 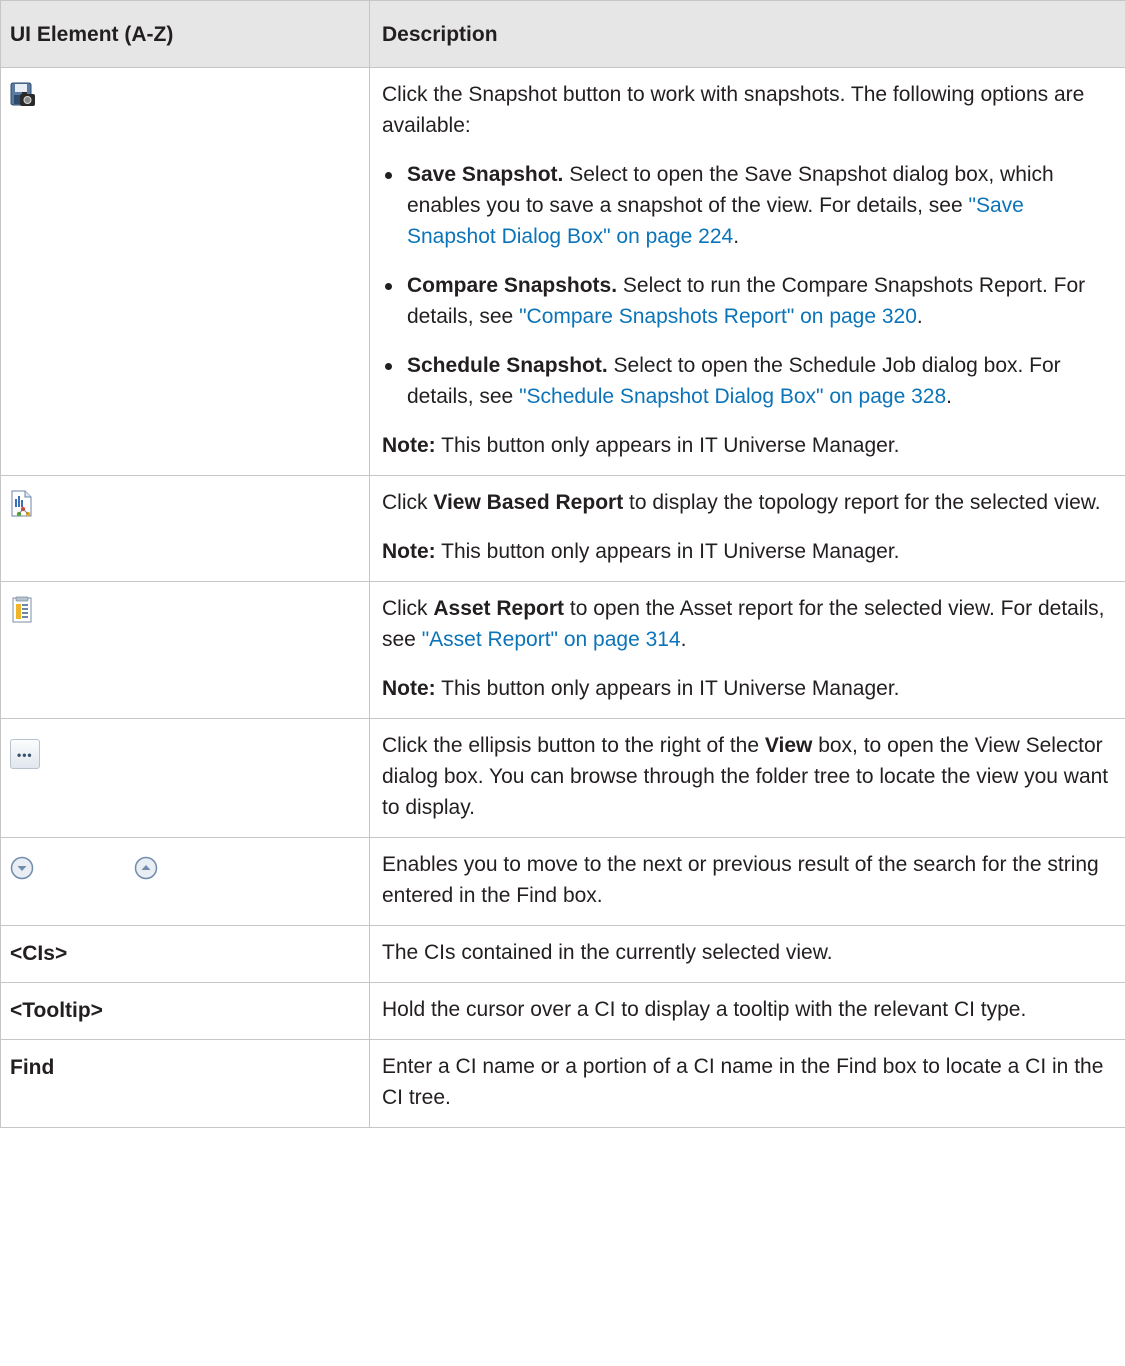 What do you see at coordinates (499, 608) in the screenshot?
I see `element-name: Asset Report` at bounding box center [499, 608].